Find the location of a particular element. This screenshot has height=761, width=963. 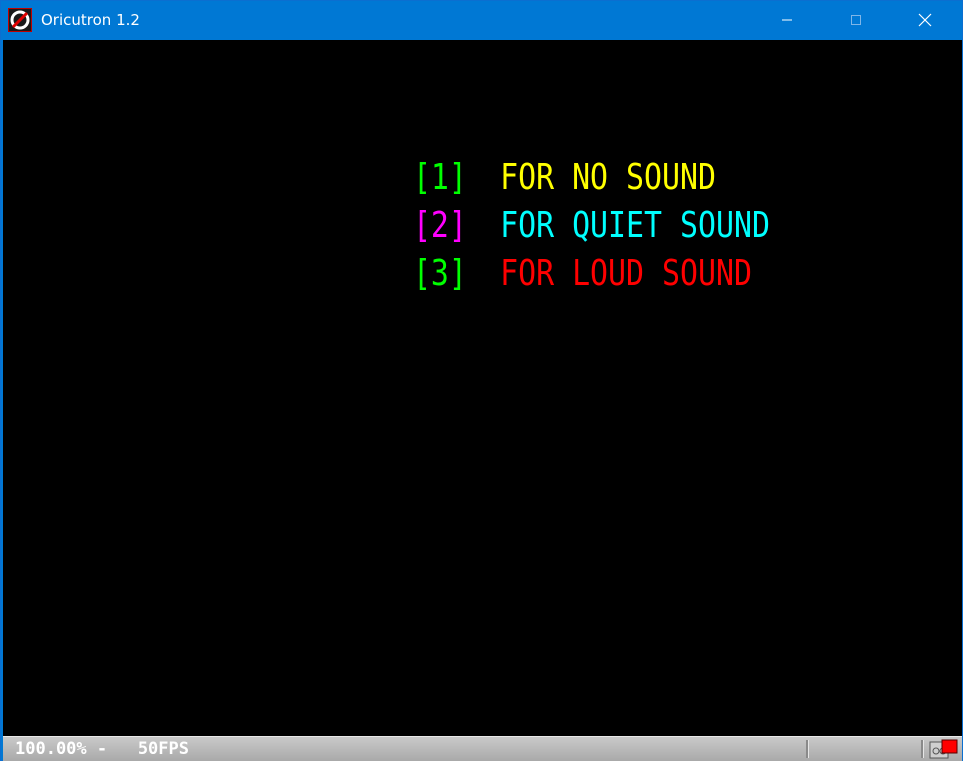

option-key-3: [3] is located at coordinates (439, 273).